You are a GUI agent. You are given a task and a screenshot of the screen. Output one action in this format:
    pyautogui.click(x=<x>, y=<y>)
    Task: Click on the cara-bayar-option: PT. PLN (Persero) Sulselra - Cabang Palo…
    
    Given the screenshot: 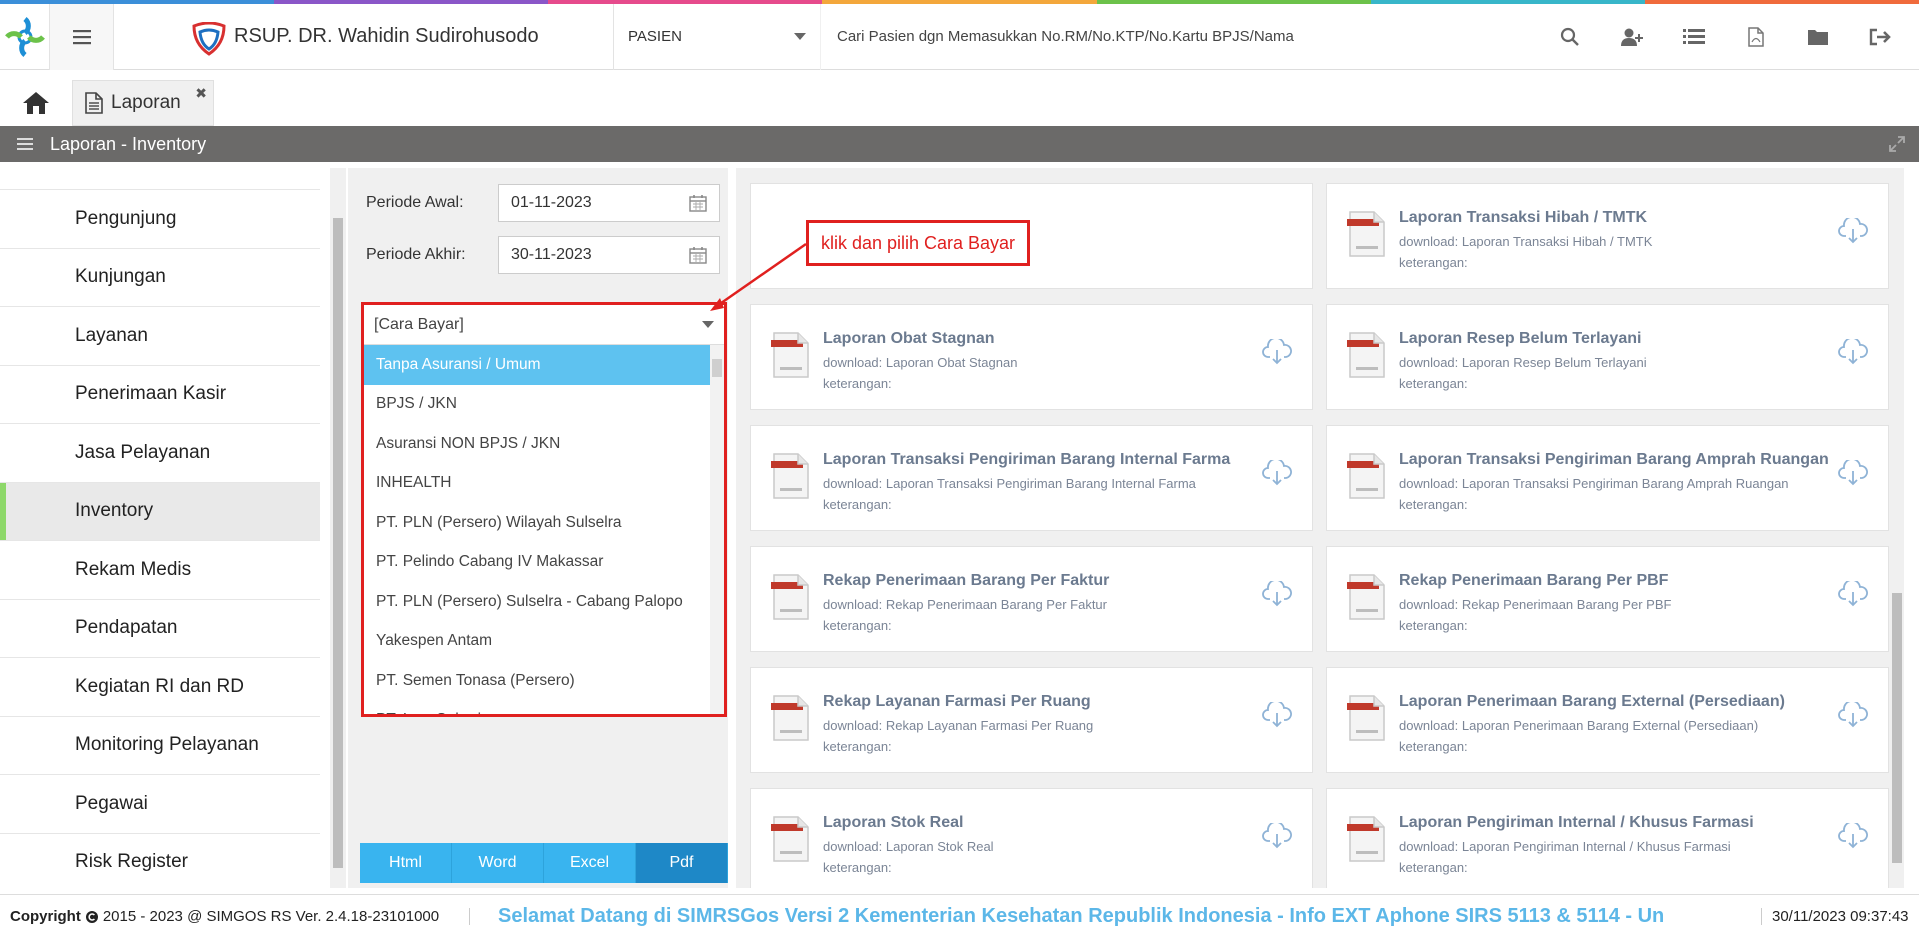 What is the action you would take?
    pyautogui.click(x=537, y=602)
    